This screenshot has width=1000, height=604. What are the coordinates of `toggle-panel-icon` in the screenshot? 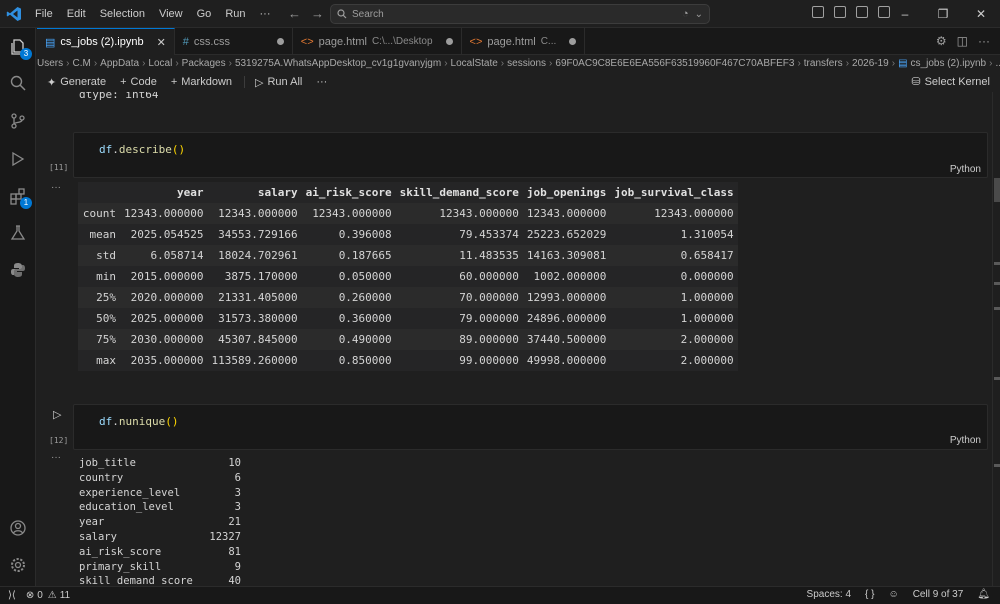 It's located at (862, 12).